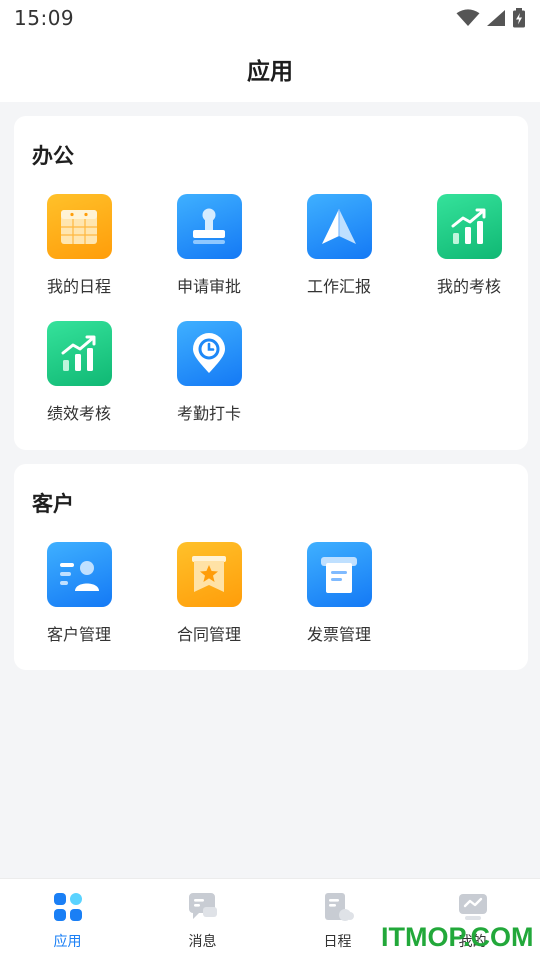 Image resolution: width=540 pixels, height=960 pixels. Describe the element at coordinates (338, 634) in the screenshot. I see `app-label: 发票管理` at that location.